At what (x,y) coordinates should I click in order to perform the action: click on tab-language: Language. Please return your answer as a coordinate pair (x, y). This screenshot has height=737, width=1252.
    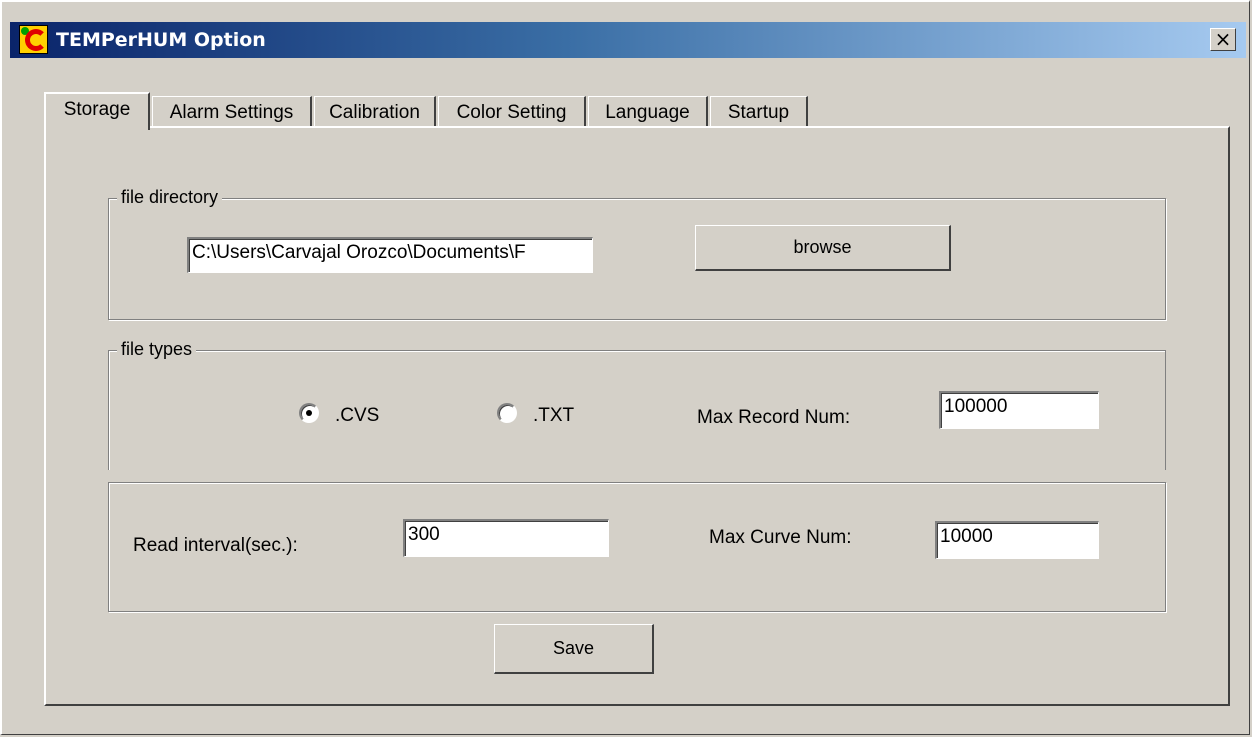
    Looking at the image, I should click on (648, 111).